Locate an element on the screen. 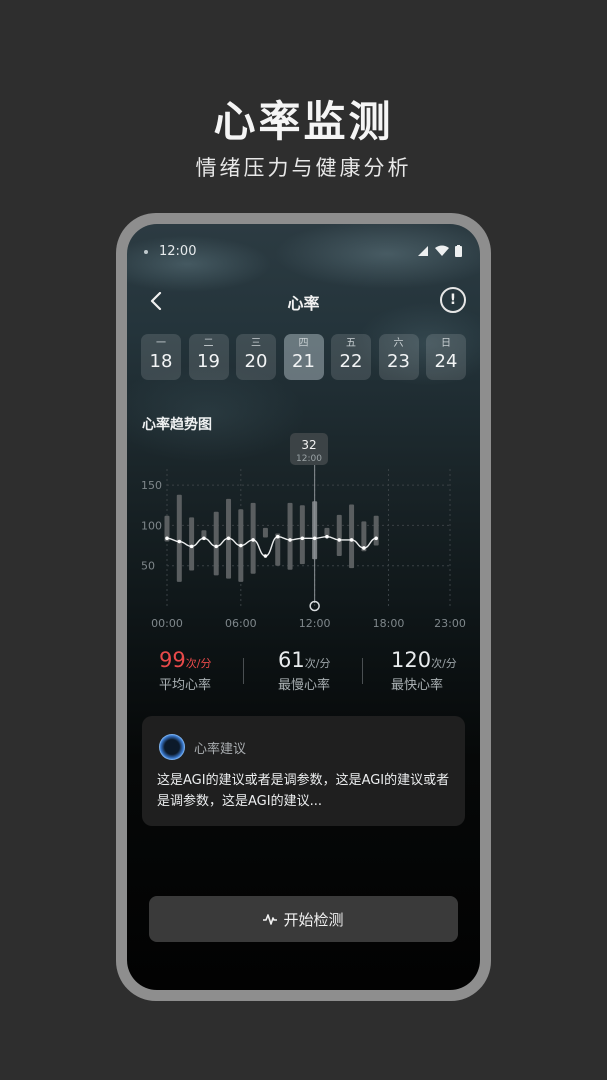 Image resolution: width=607 pixels, height=1080 pixels. status-bar: 12:00 is located at coordinates (303, 252).